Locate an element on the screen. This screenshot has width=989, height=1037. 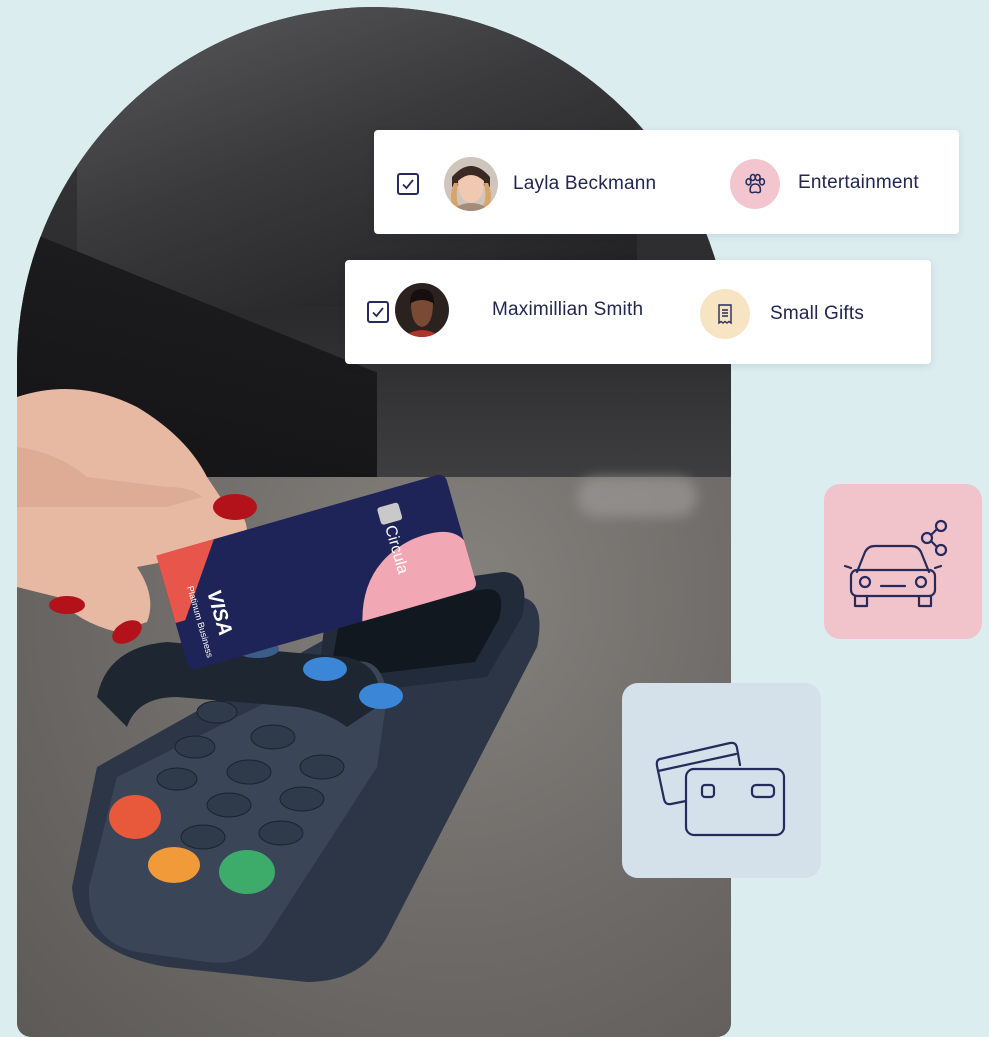
car-share-tile is located at coordinates (903, 561).